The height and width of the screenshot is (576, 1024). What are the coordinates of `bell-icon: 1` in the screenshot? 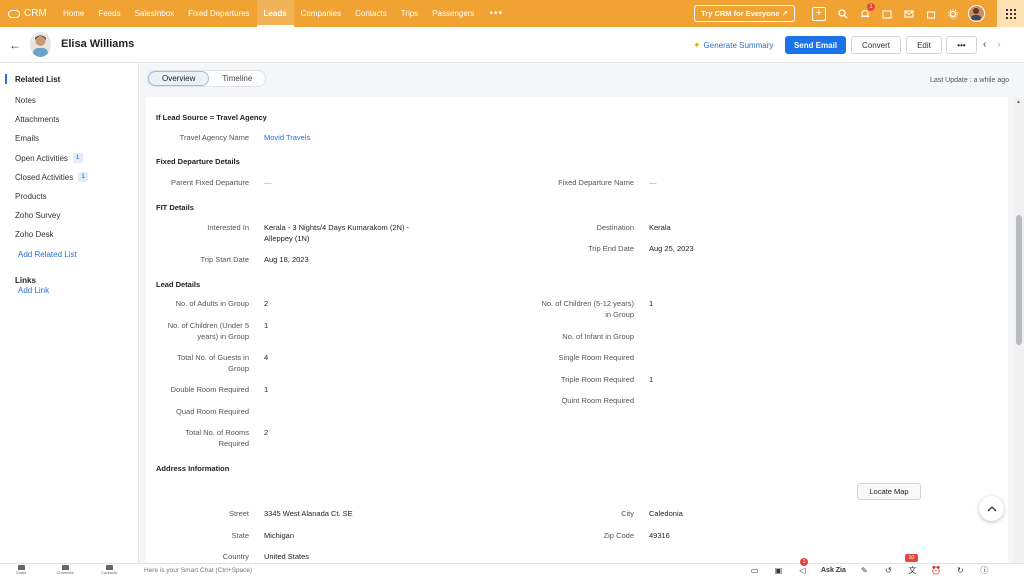 It's located at (867, 11).